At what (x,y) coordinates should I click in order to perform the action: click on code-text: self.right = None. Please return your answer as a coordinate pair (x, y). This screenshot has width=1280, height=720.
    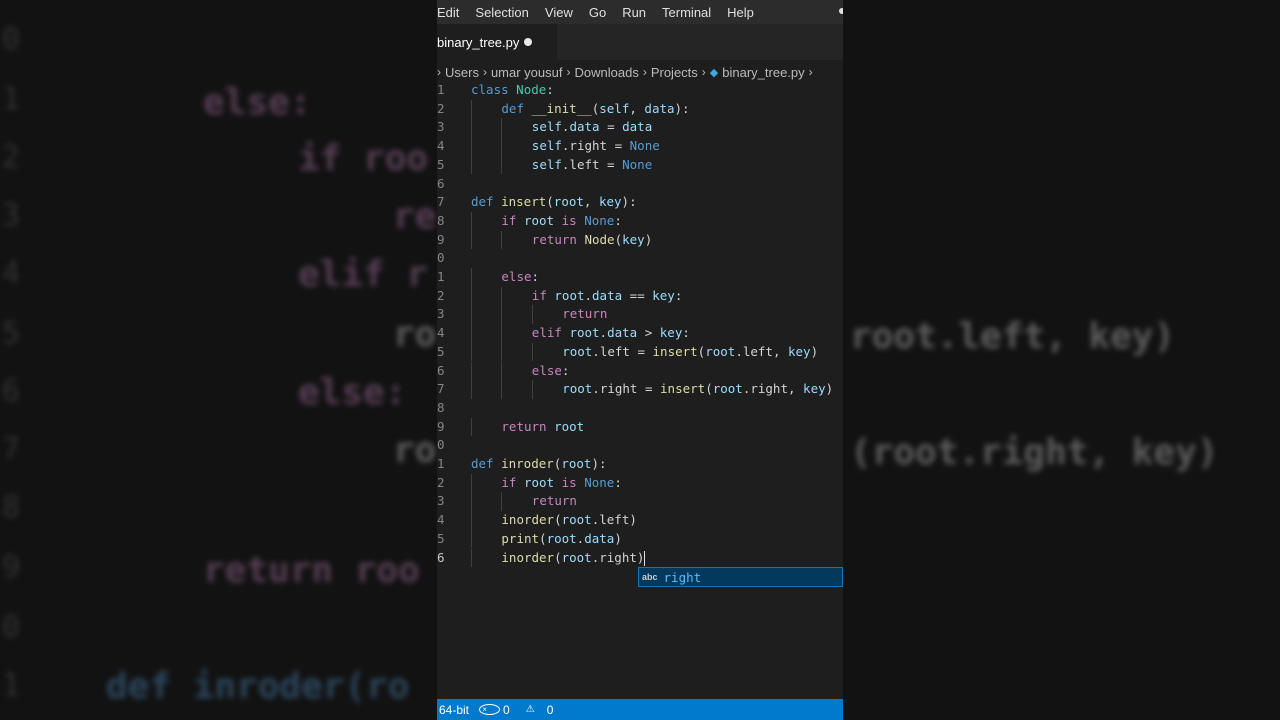
    Looking at the image, I should click on (595, 146).